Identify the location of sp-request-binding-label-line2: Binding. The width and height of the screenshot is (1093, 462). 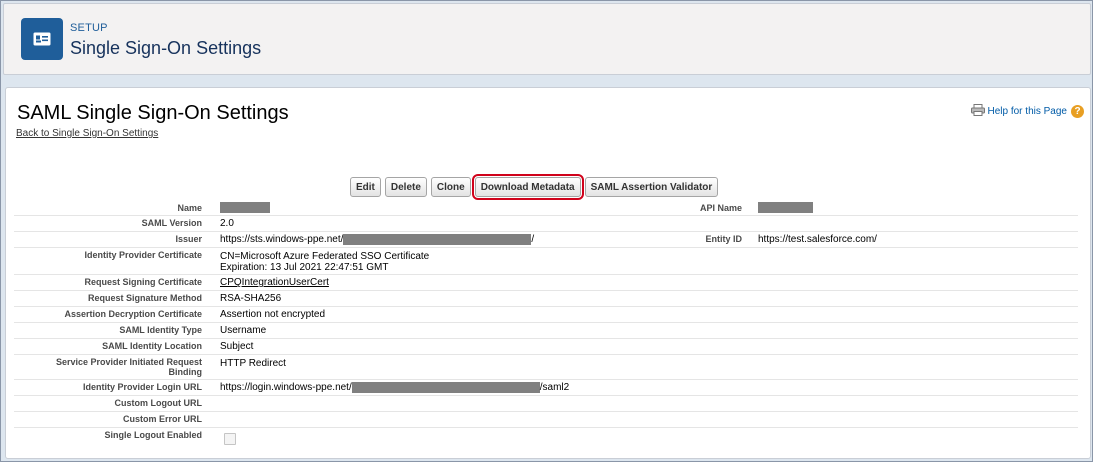
(185, 372).